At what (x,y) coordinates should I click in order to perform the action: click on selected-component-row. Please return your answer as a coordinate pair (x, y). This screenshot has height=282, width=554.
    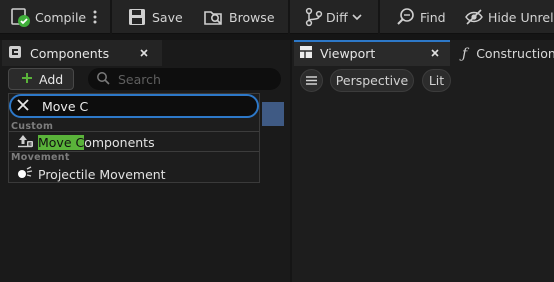
    Looking at the image, I should click on (273, 114).